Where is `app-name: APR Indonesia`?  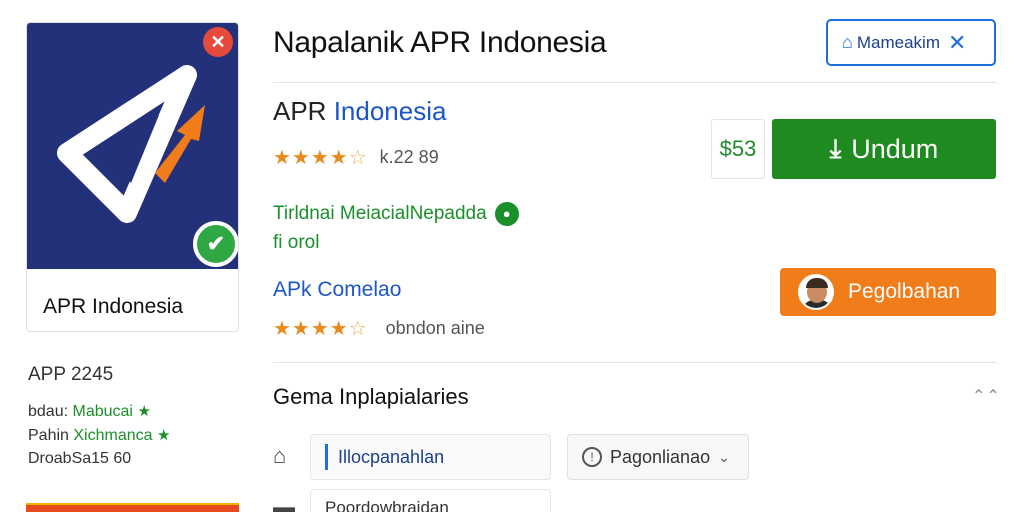 app-name: APR Indonesia is located at coordinates (359, 111).